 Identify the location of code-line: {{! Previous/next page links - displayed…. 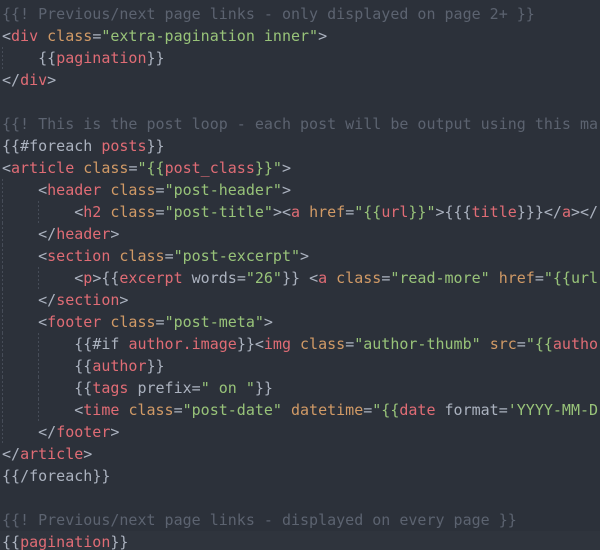
(300, 520).